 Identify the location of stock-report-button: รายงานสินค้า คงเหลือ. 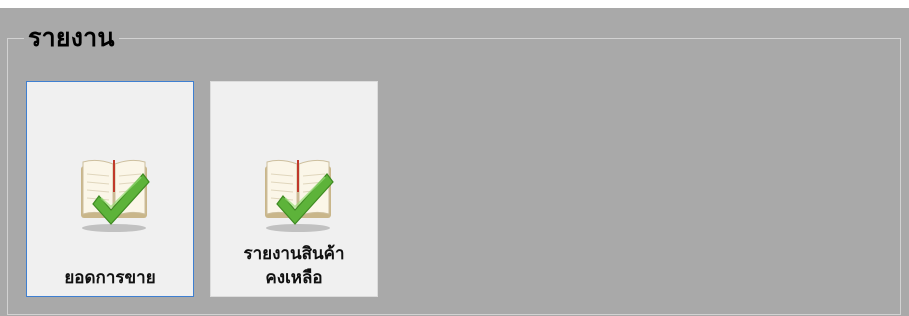
(294, 189).